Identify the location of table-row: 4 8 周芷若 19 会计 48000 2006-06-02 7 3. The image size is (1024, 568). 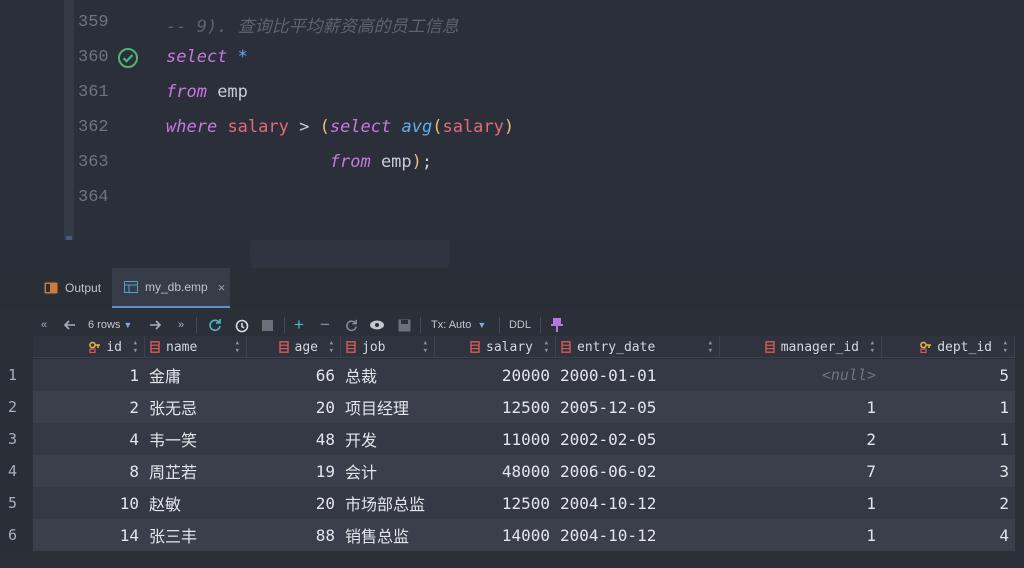
(512, 471).